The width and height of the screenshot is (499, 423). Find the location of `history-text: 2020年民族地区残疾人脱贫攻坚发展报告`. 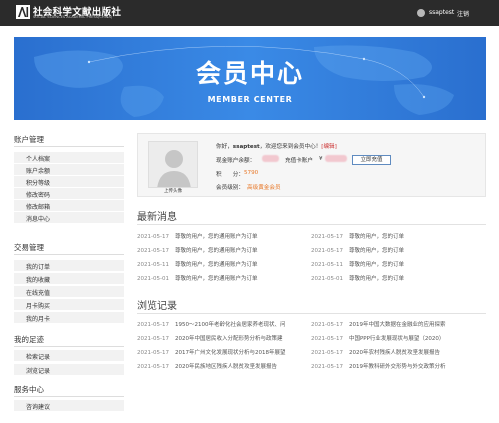

history-text: 2020年民族地区残疾人脱贫攻坚发展报告 is located at coordinates (225, 367).